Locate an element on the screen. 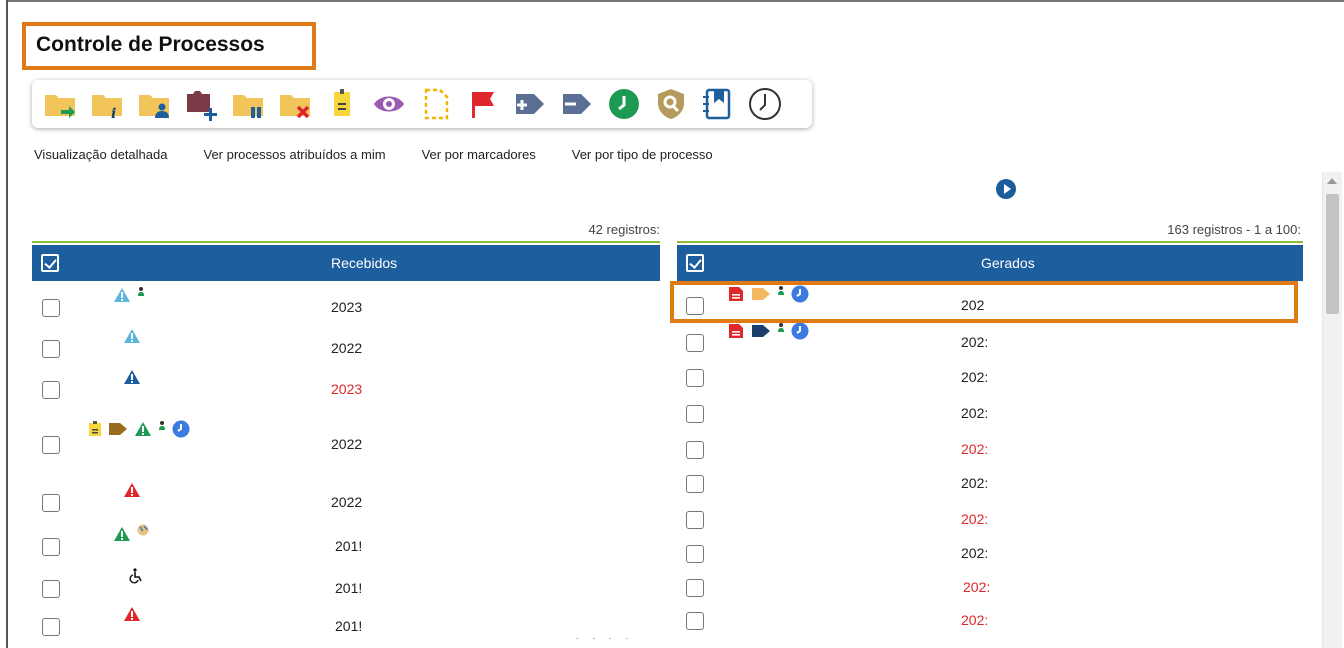 The width and height of the screenshot is (1344, 648). clock-icon is located at coordinates (624, 104).